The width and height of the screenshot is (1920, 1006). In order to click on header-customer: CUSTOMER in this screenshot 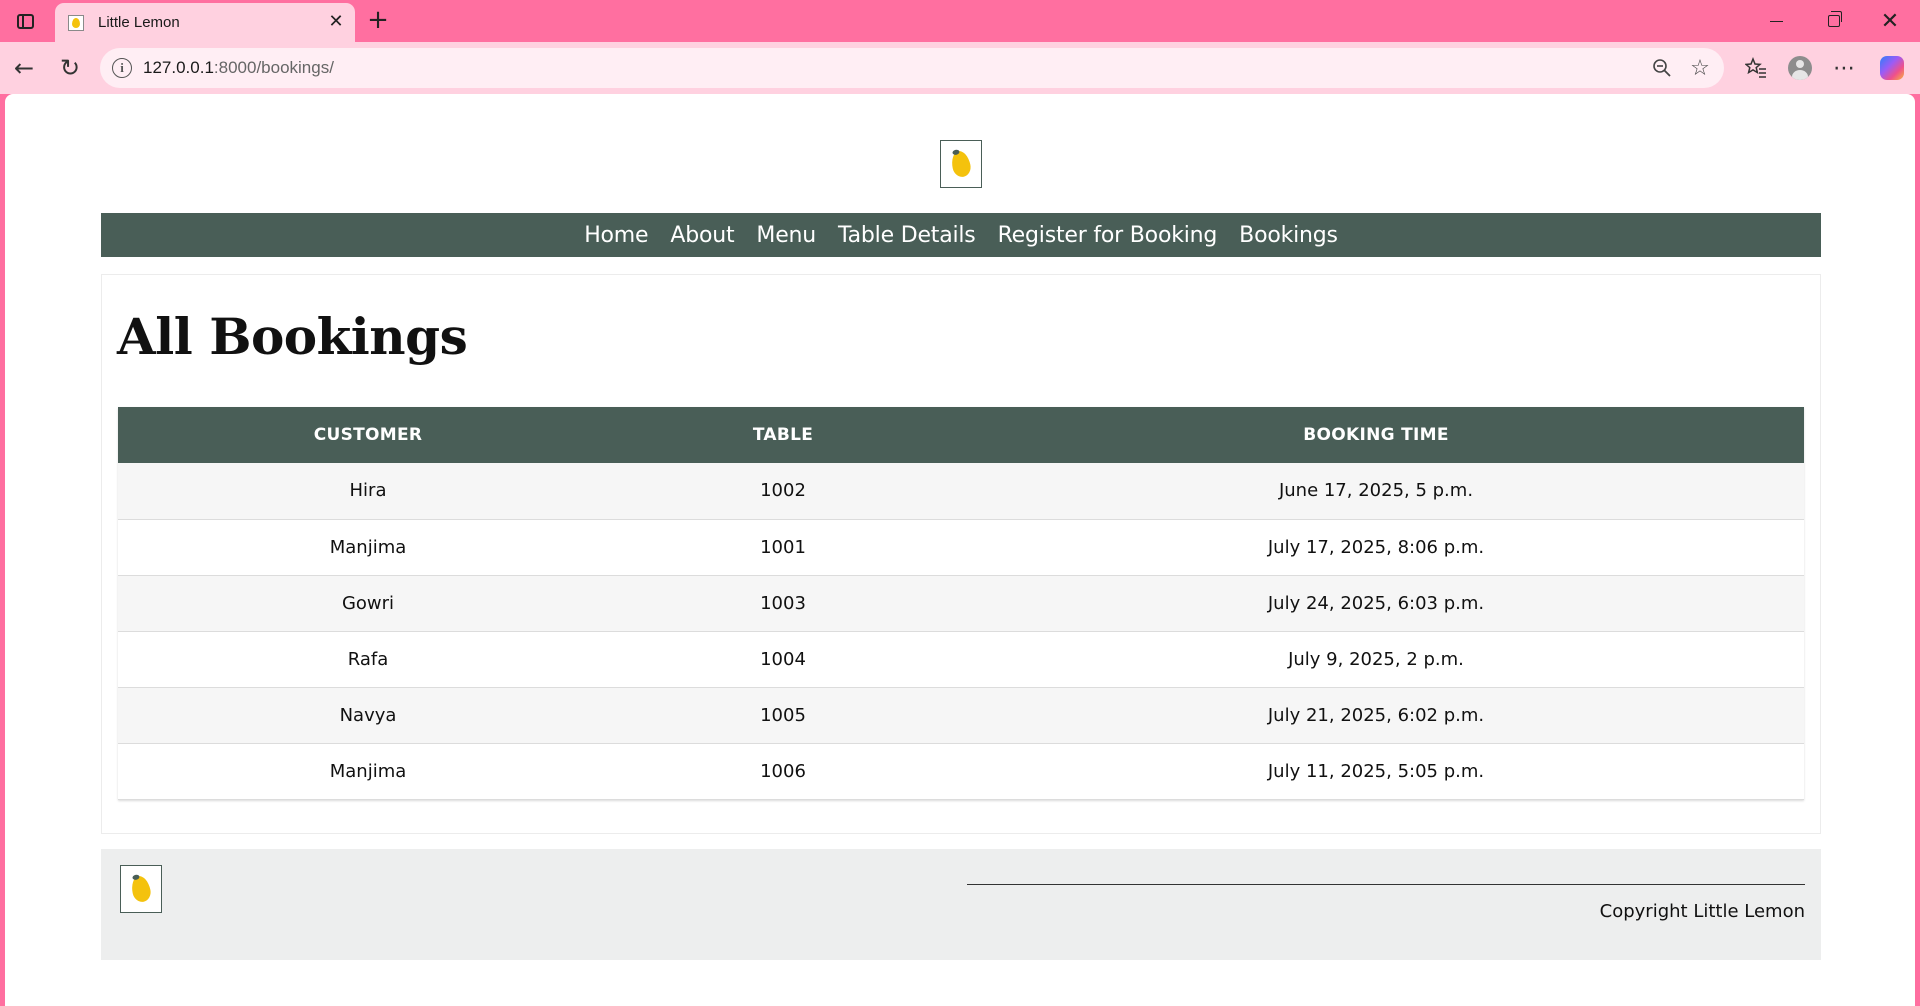, I will do `click(368, 435)`.